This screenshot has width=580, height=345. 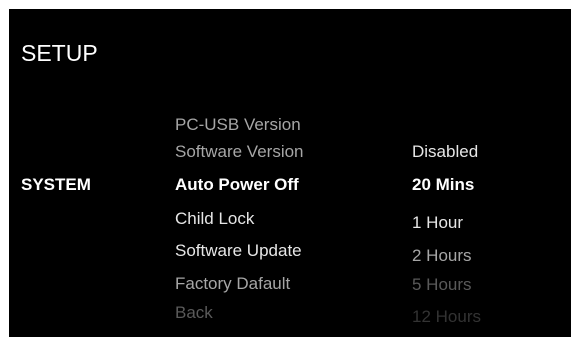 I want to click on option-20-mins: 20 Mins, so click(x=443, y=184).